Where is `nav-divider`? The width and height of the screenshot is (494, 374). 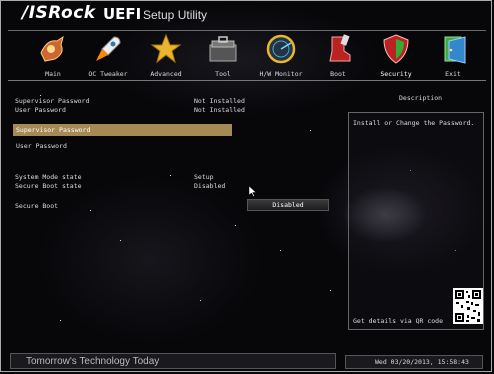 nav-divider is located at coordinates (247, 80).